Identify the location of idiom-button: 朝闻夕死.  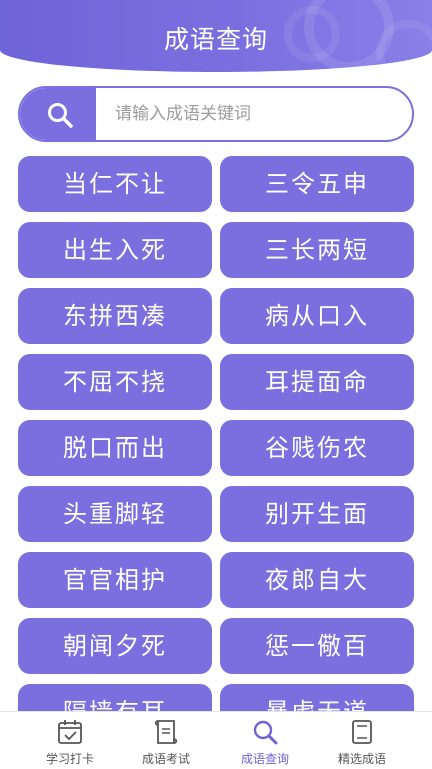
(115, 646).